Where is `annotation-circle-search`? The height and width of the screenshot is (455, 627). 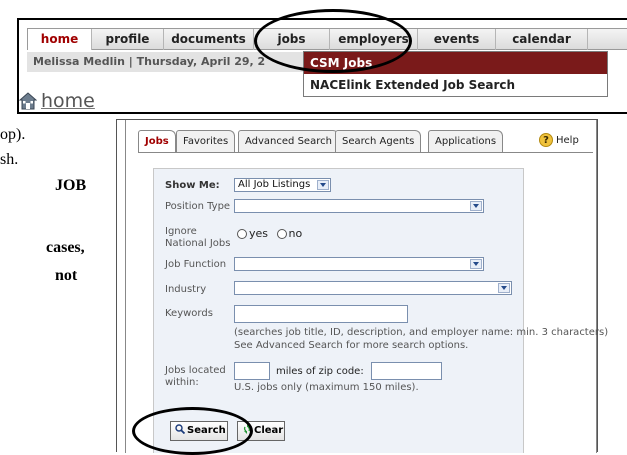 annotation-circle-search is located at coordinates (192, 431).